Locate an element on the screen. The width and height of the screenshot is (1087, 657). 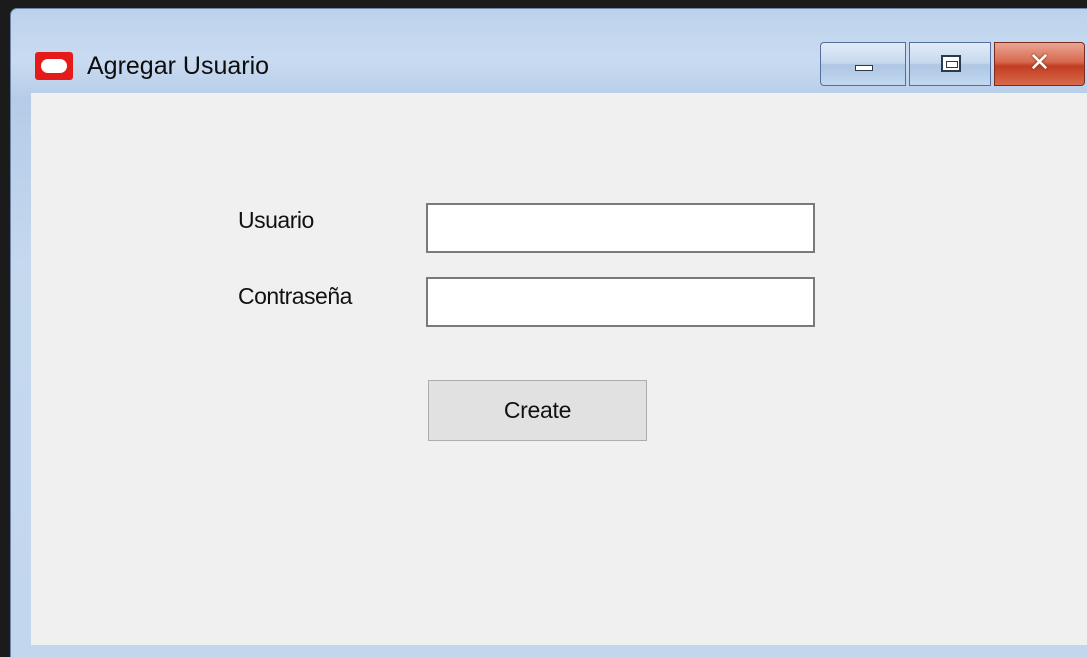
usuario-label: Usuario is located at coordinates (276, 220).